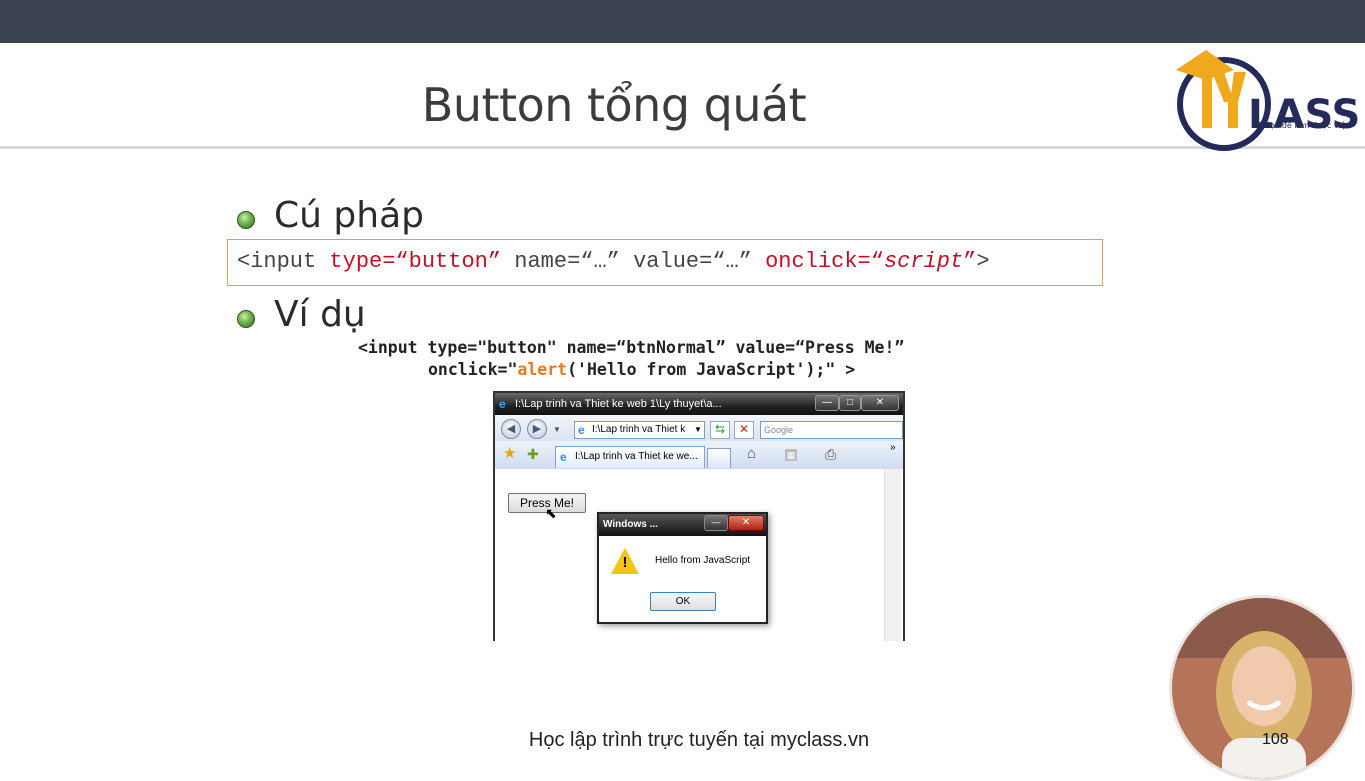 This screenshot has width=1365, height=781. Describe the element at coordinates (633, 261) in the screenshot. I see `syntax-part: name=“…” value=“…”` at that location.